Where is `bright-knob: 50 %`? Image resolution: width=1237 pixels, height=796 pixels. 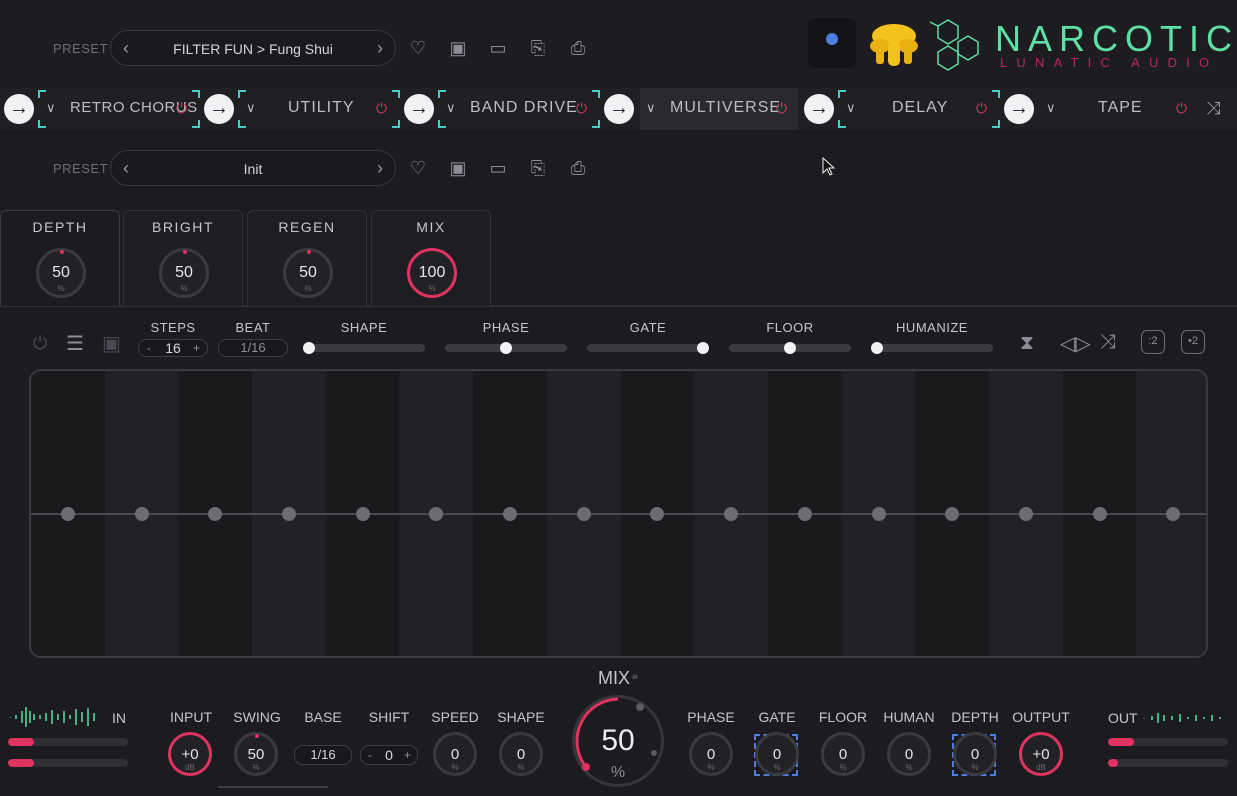 bright-knob: 50 % is located at coordinates (184, 273).